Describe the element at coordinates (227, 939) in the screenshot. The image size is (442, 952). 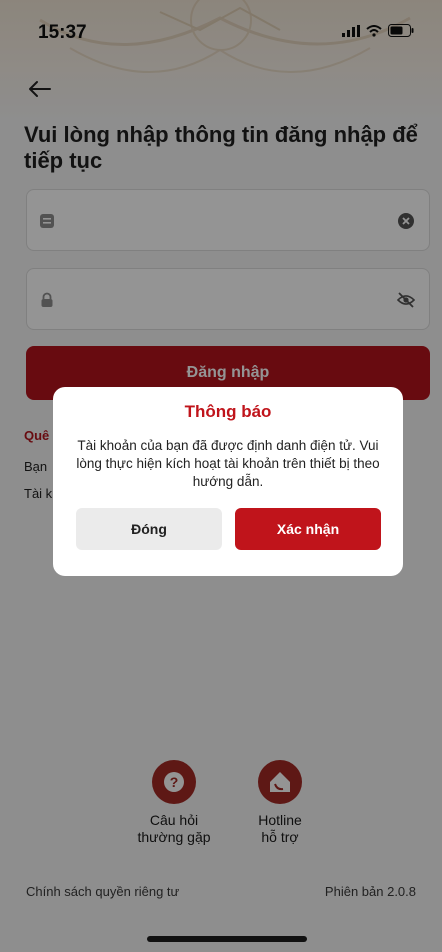
I see `home-indicator` at that location.